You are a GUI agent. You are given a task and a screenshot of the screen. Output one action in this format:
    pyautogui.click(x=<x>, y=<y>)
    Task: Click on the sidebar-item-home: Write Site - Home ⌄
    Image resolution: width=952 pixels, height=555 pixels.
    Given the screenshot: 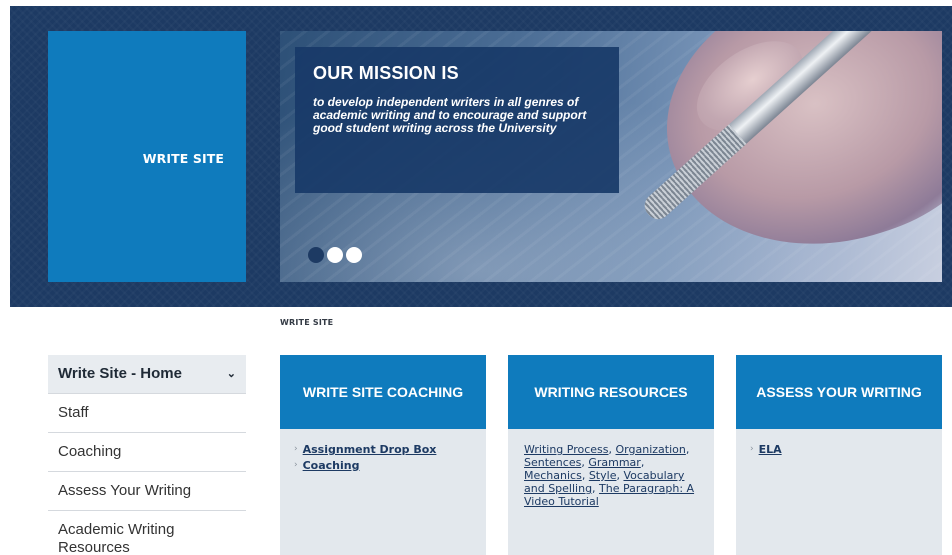 What is the action you would take?
    pyautogui.click(x=147, y=374)
    